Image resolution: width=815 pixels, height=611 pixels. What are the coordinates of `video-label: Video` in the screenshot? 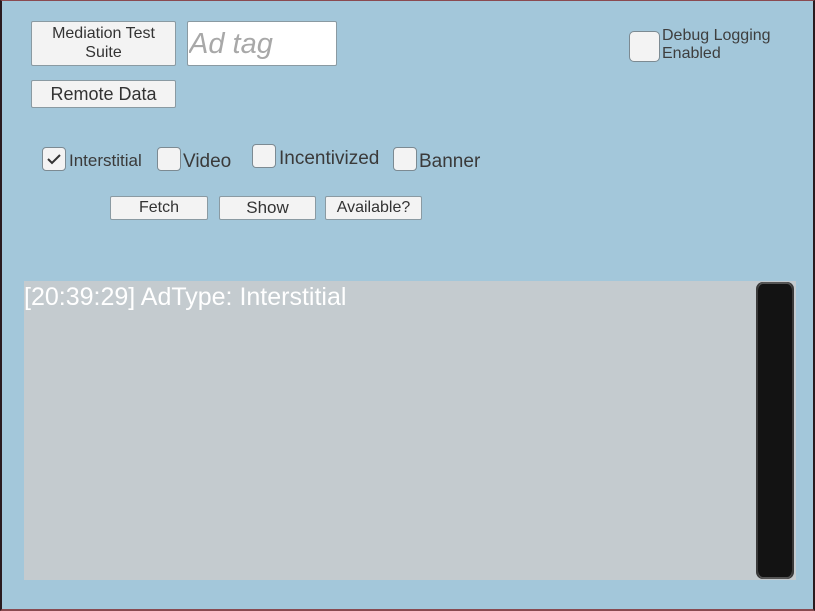 It's located at (207, 161).